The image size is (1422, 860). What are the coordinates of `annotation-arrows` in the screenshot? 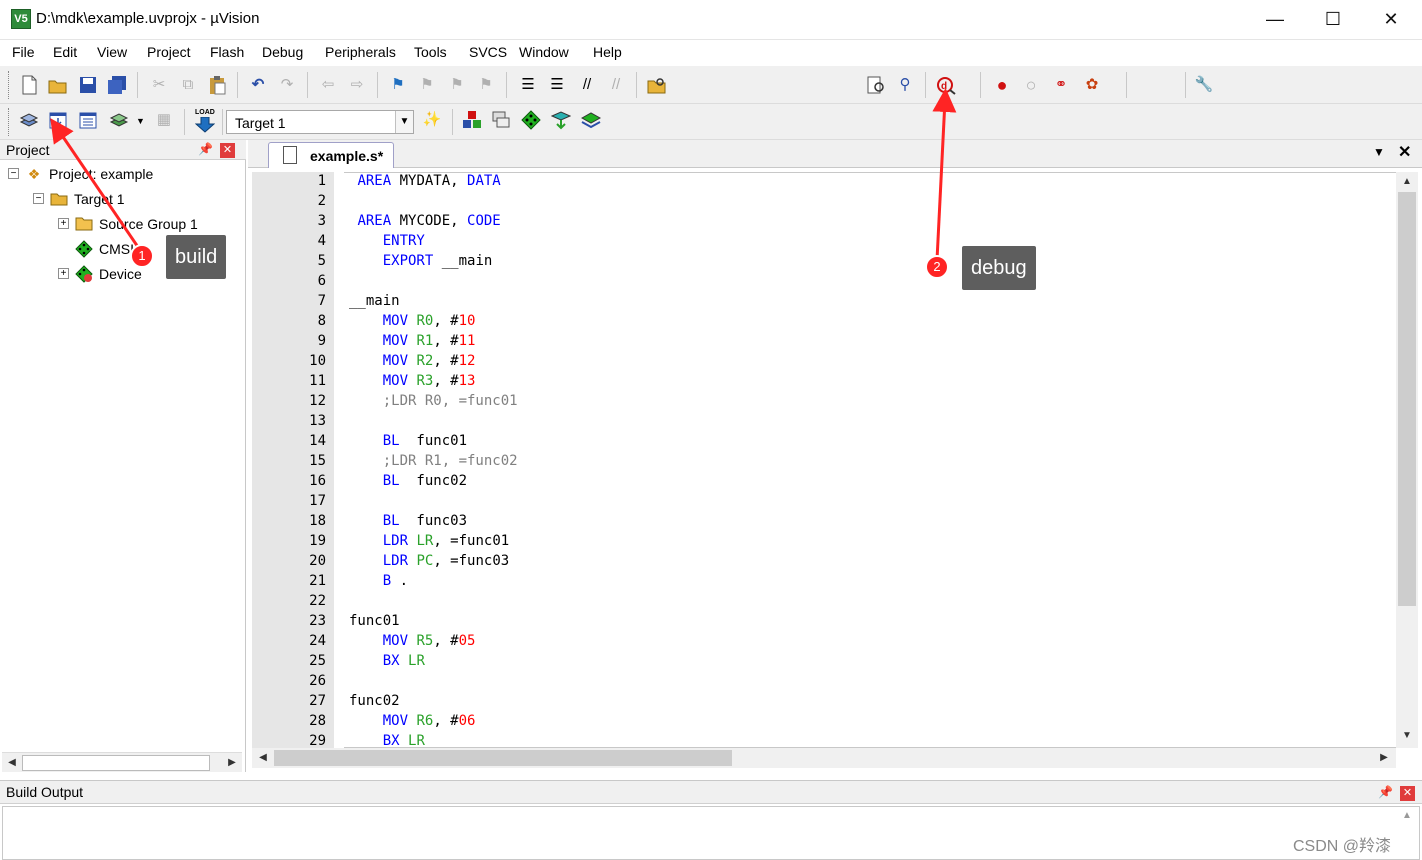 It's located at (503, 174).